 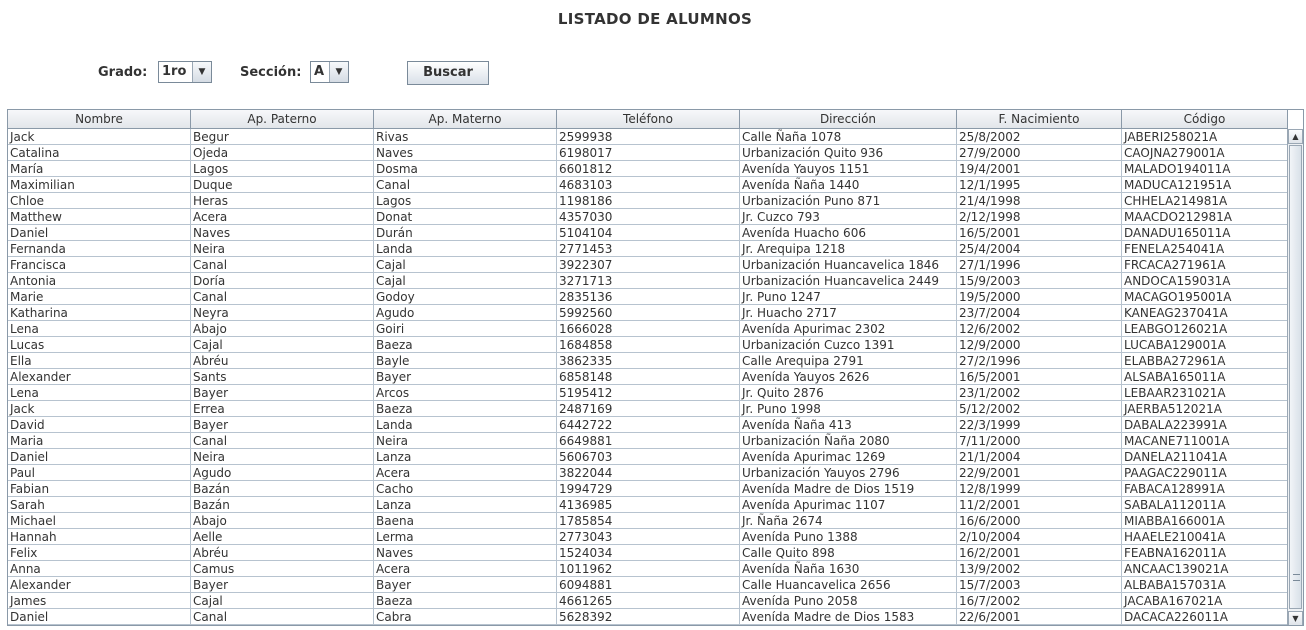 I want to click on cell-telefono: 5628392, so click(x=648, y=616).